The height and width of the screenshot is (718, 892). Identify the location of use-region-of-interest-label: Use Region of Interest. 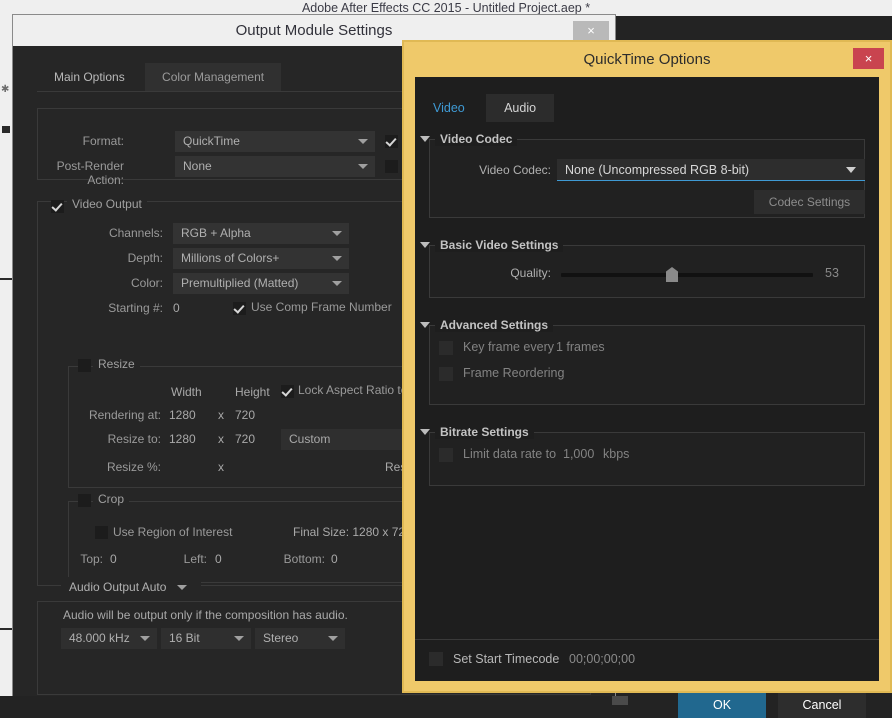
(173, 532).